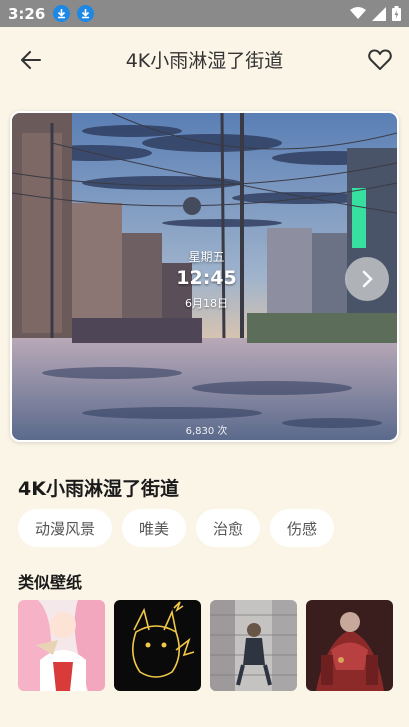 The width and height of the screenshot is (409, 727). Describe the element at coordinates (206, 257) in the screenshot. I see `lock-weekday: 星期五` at that location.